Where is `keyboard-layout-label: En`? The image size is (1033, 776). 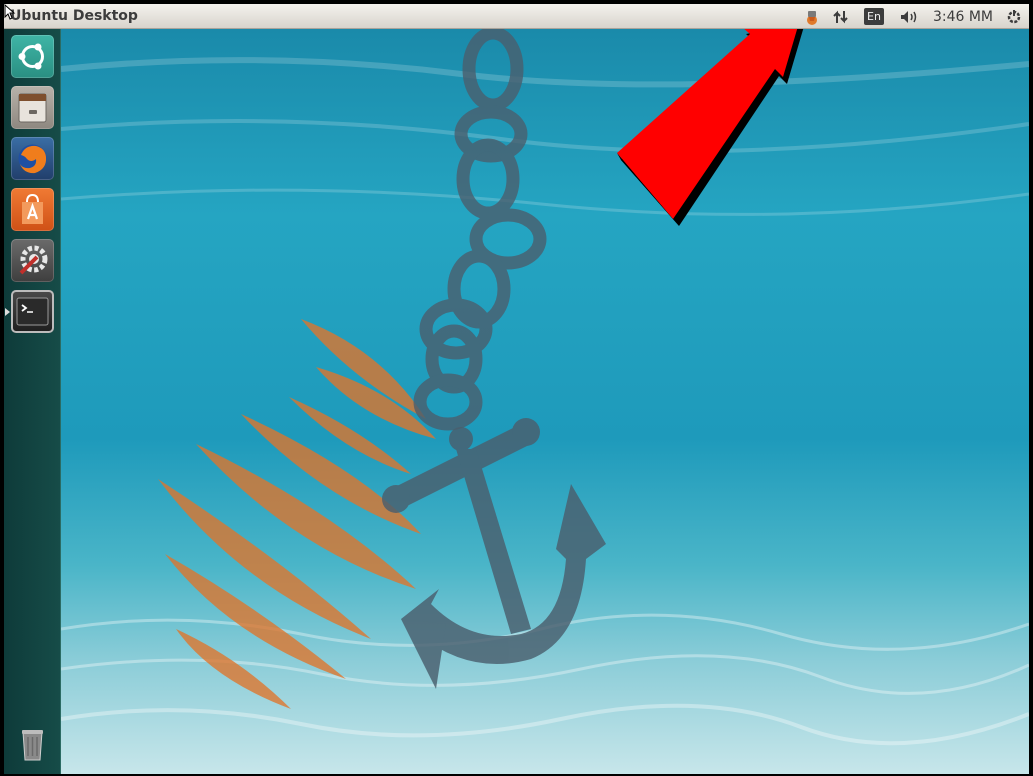 keyboard-layout-label: En is located at coordinates (874, 16).